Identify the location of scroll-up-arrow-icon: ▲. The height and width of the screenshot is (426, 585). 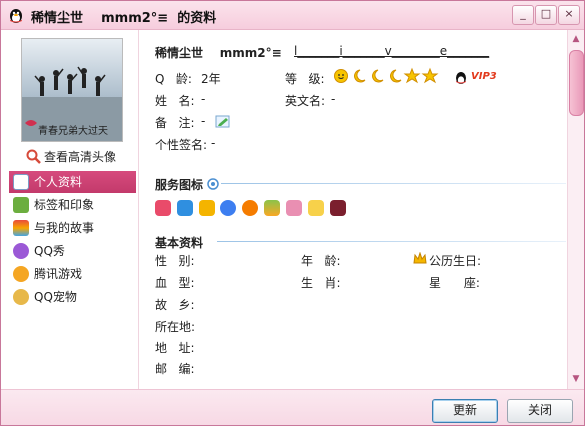
(576, 39).